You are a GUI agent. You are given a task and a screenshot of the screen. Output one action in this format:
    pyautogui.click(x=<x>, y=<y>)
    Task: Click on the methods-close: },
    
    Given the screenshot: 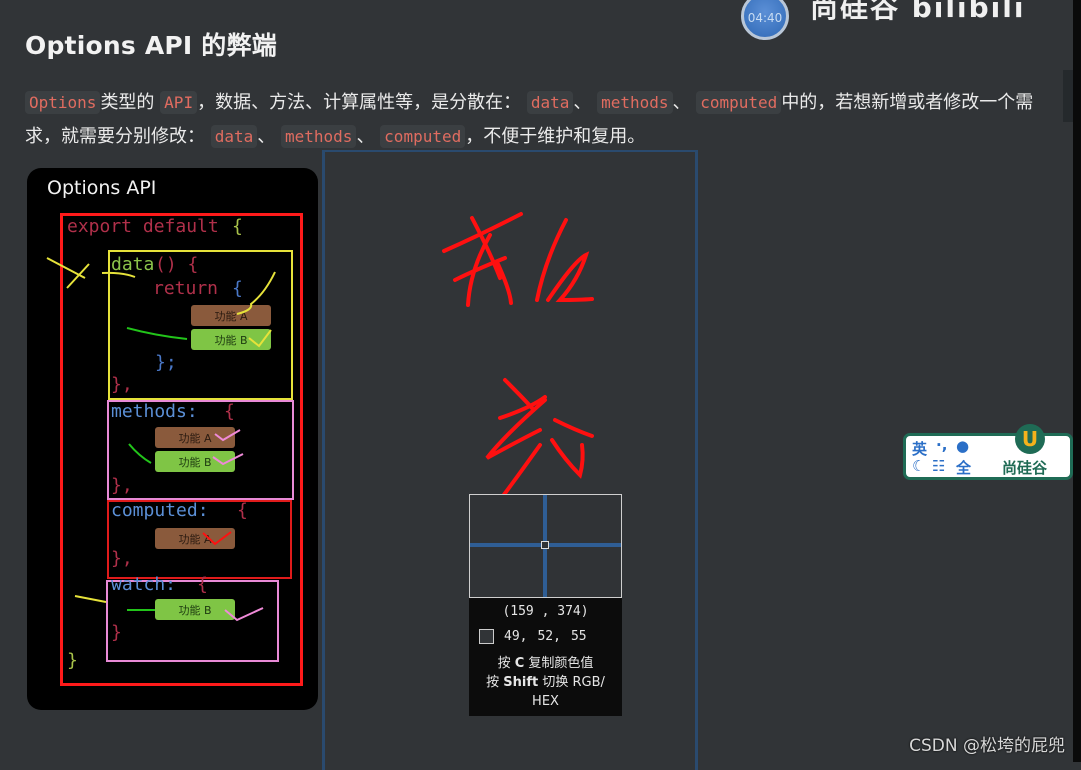 What is the action you would take?
    pyautogui.click(x=122, y=485)
    